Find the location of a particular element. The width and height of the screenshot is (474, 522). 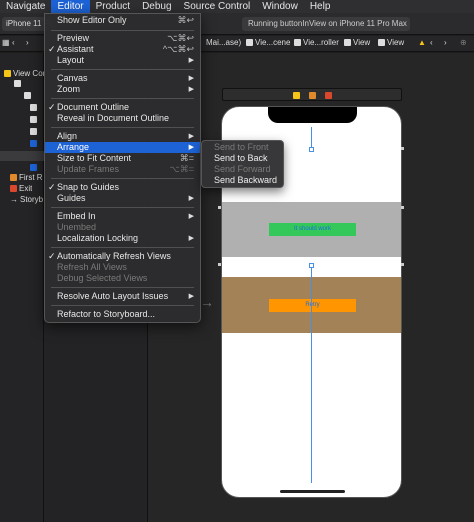

menu-debug: Debug is located at coordinates (156, 6).